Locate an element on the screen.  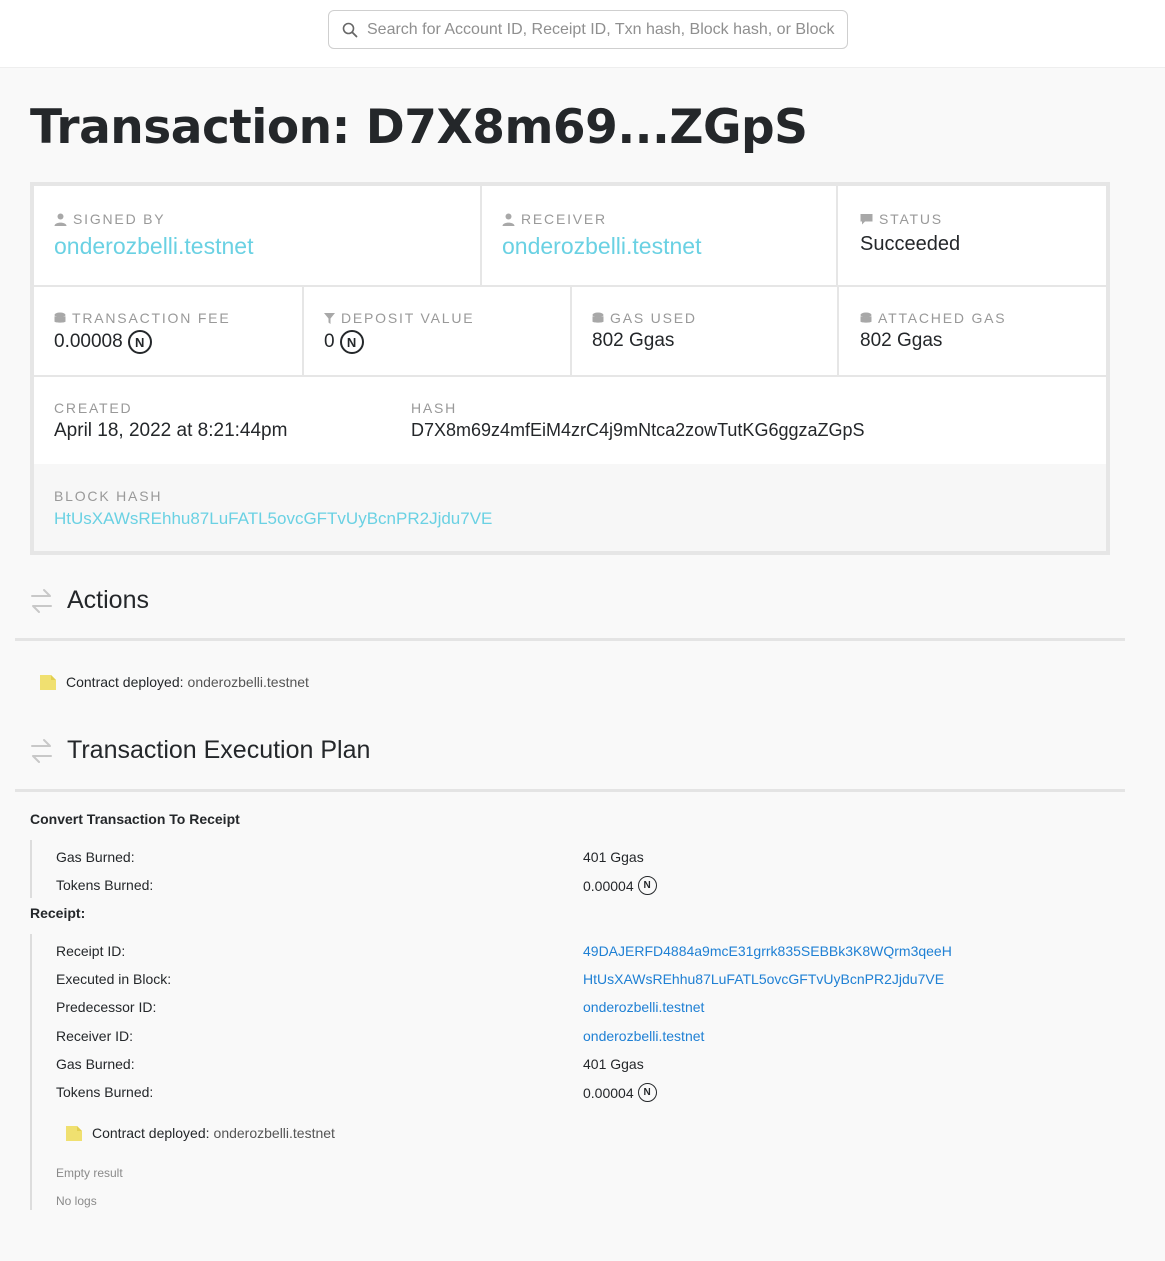
created-value: April 18, 2022 at 8:21:44pm is located at coordinates (171, 430).